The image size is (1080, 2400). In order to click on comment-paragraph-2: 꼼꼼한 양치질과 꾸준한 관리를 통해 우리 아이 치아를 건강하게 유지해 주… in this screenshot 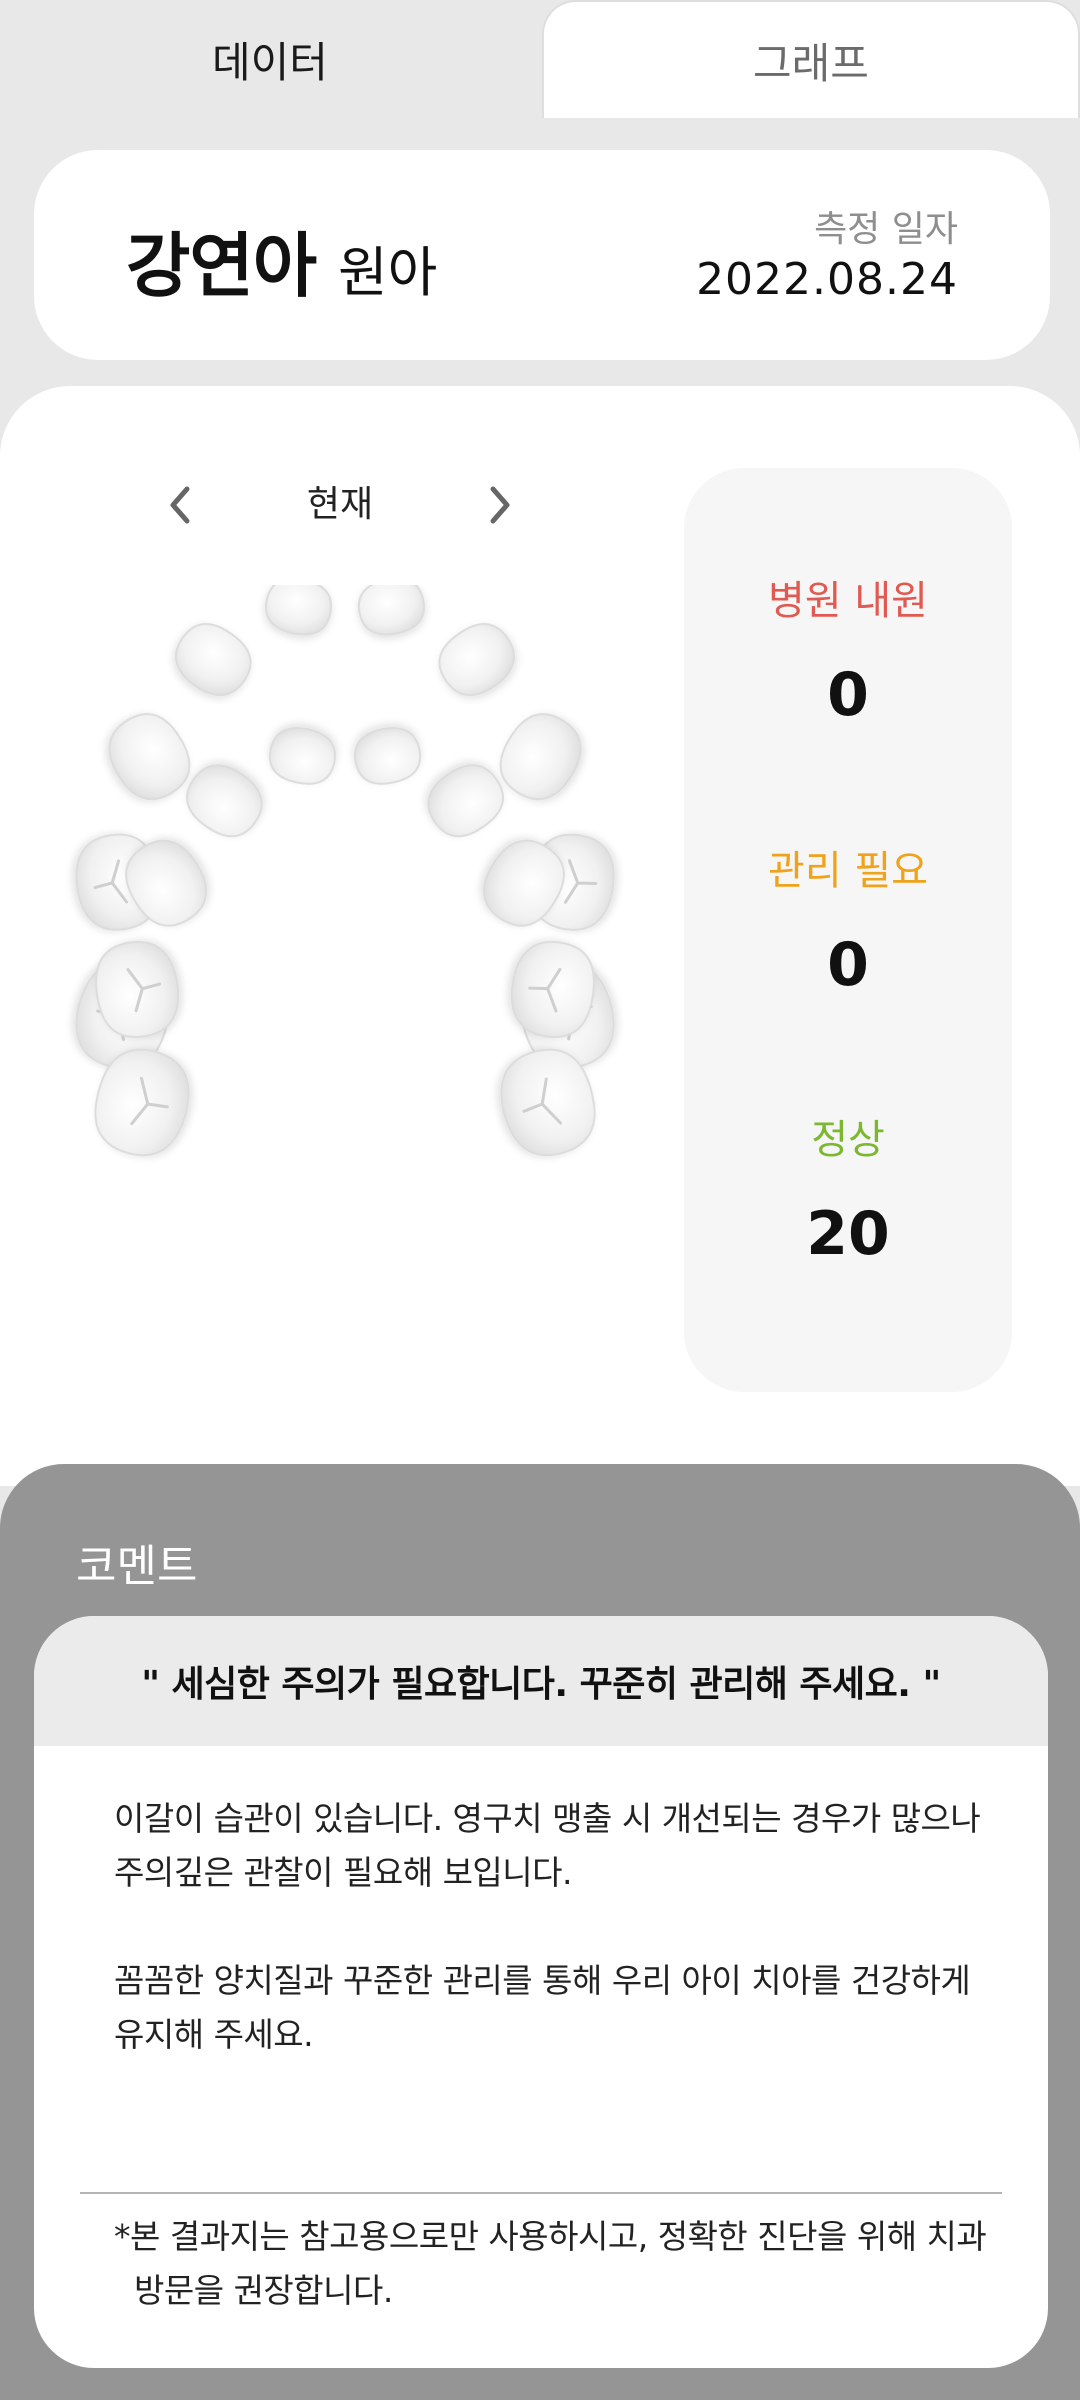, I will do `click(542, 2007)`.